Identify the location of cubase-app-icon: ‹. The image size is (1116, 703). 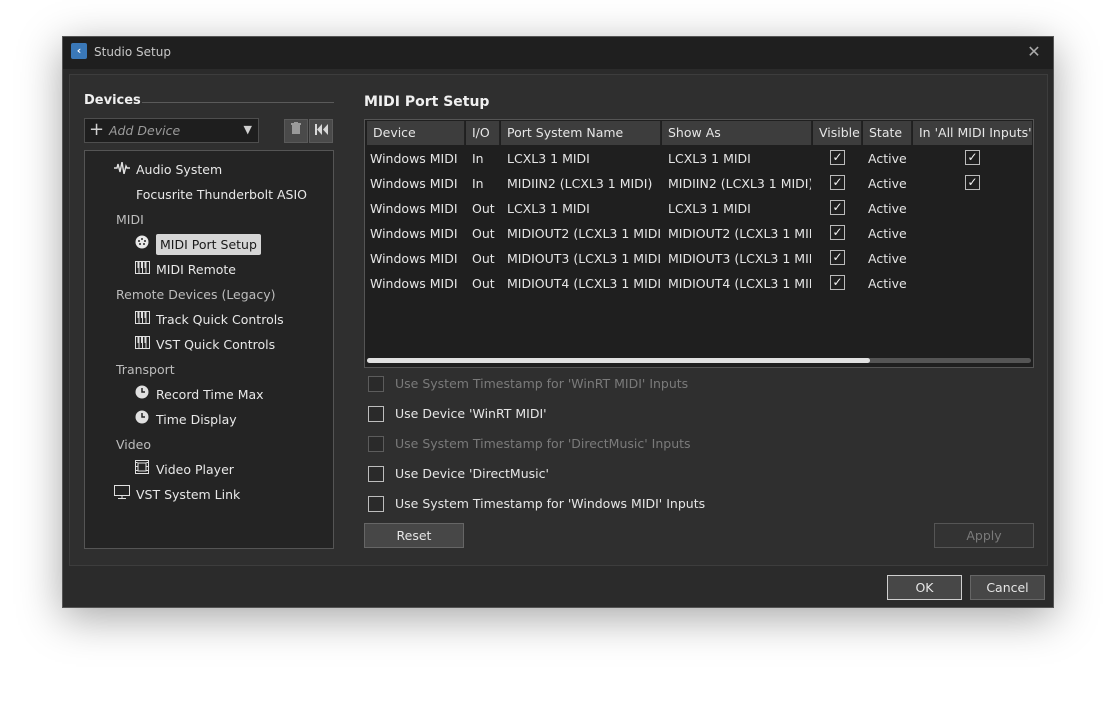
(79, 51).